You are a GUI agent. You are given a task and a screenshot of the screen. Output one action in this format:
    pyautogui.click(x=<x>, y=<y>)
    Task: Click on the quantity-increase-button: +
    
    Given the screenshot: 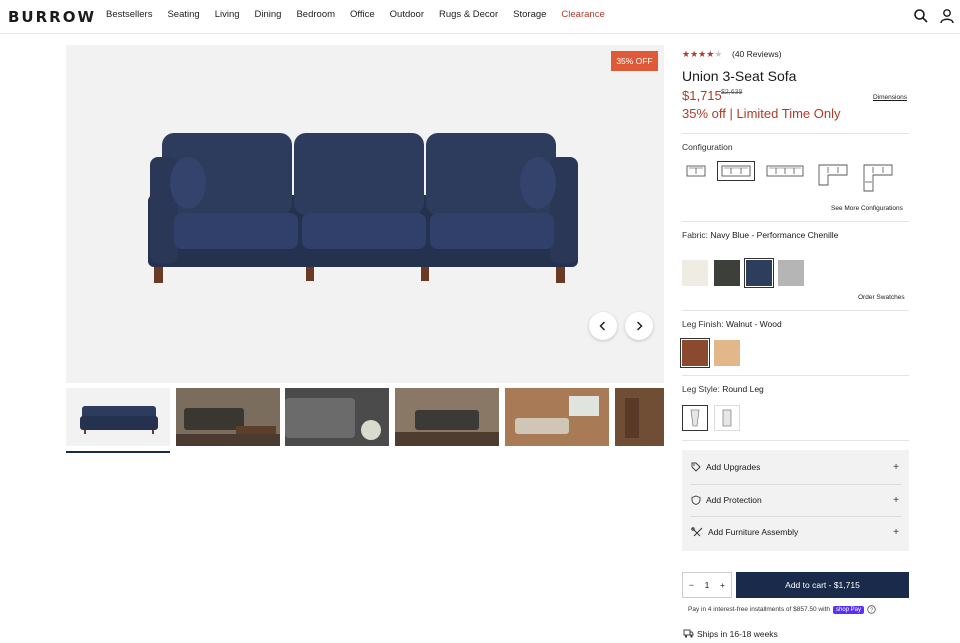 What is the action you would take?
    pyautogui.click(x=722, y=585)
    